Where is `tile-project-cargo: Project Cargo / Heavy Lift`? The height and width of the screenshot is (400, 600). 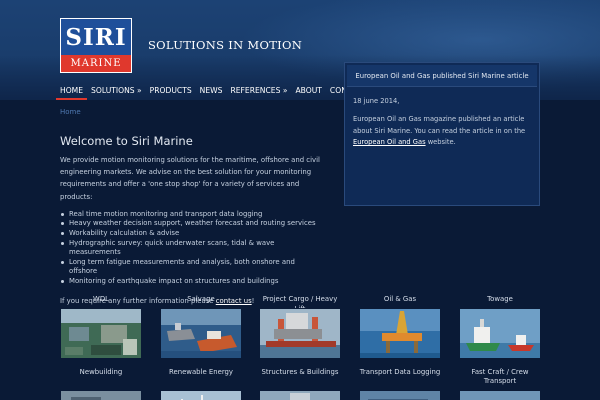
tile-project-cargo: Project Cargo / Heavy Lift is located at coordinates (300, 326).